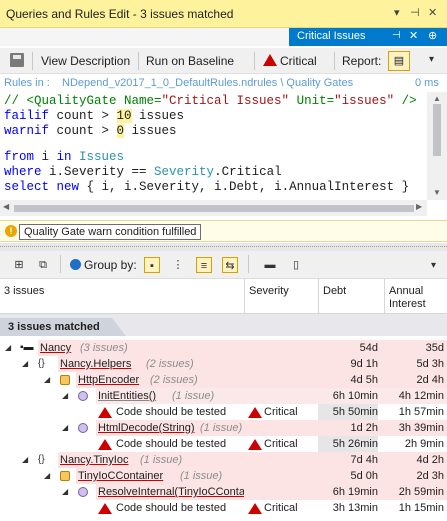 This screenshot has width=447, height=521. Describe the element at coordinates (85, 61) in the screenshot. I see `view-description-button: View Description` at that location.